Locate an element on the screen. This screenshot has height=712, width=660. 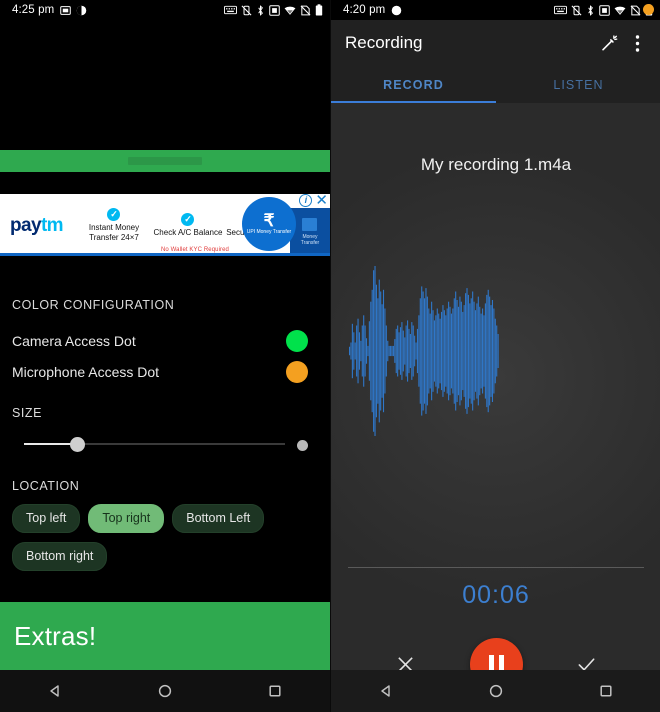
location-chip-row-1: Top left Top right Bottom Left is located at coordinates (167, 518).